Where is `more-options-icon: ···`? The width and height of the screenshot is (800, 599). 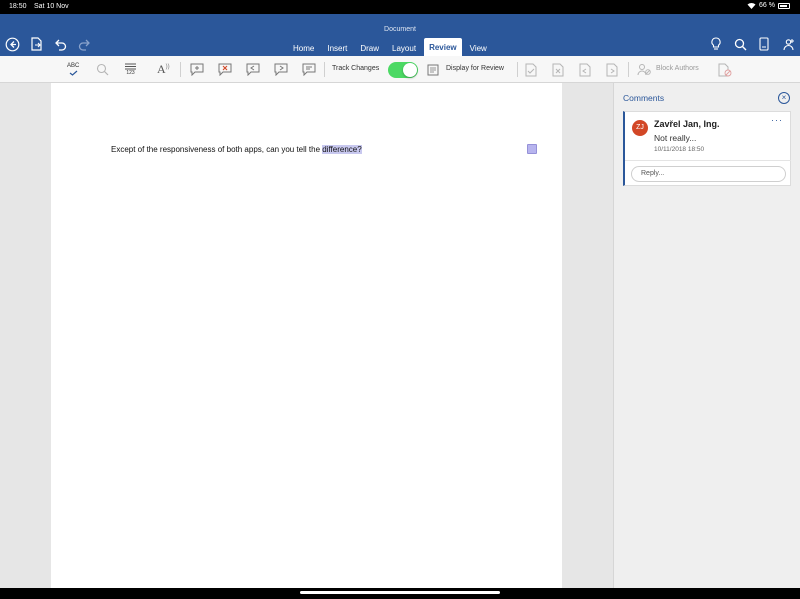
more-options-icon: ··· is located at coordinates (777, 120).